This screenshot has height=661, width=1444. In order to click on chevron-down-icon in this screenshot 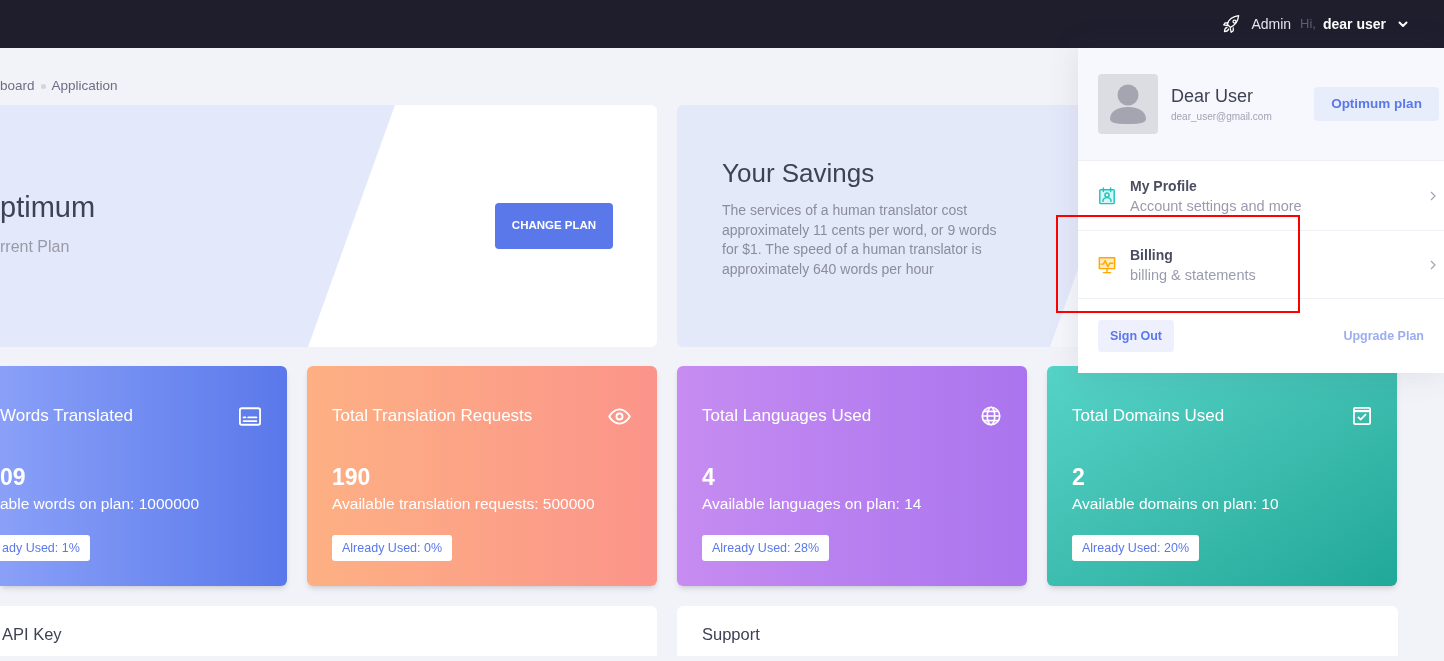, I will do `click(1403, 24)`.